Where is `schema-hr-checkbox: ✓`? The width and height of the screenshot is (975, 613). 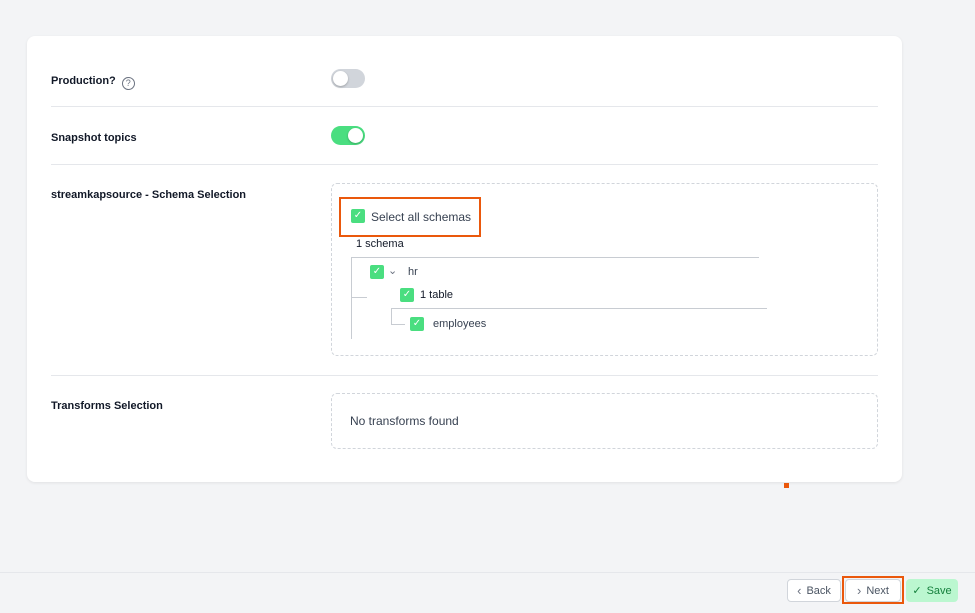 schema-hr-checkbox: ✓ is located at coordinates (377, 272).